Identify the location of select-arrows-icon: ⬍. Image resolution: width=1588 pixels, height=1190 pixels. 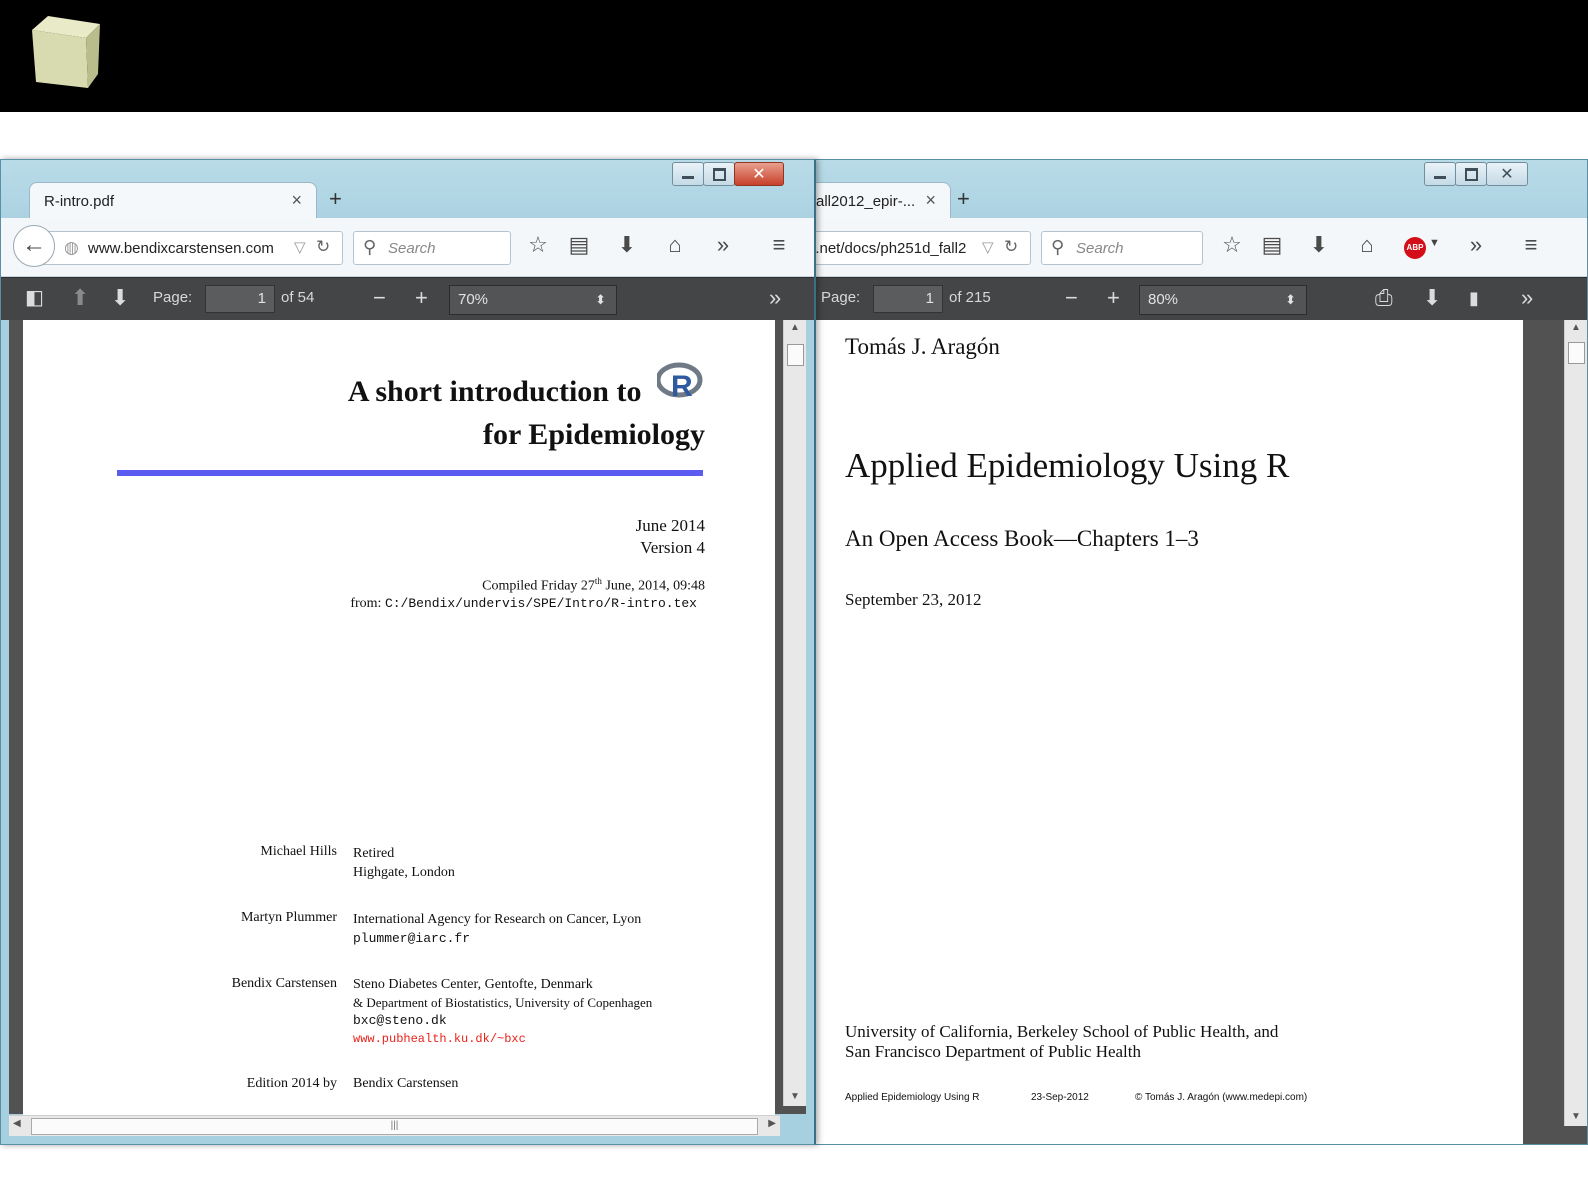
(1290, 299).